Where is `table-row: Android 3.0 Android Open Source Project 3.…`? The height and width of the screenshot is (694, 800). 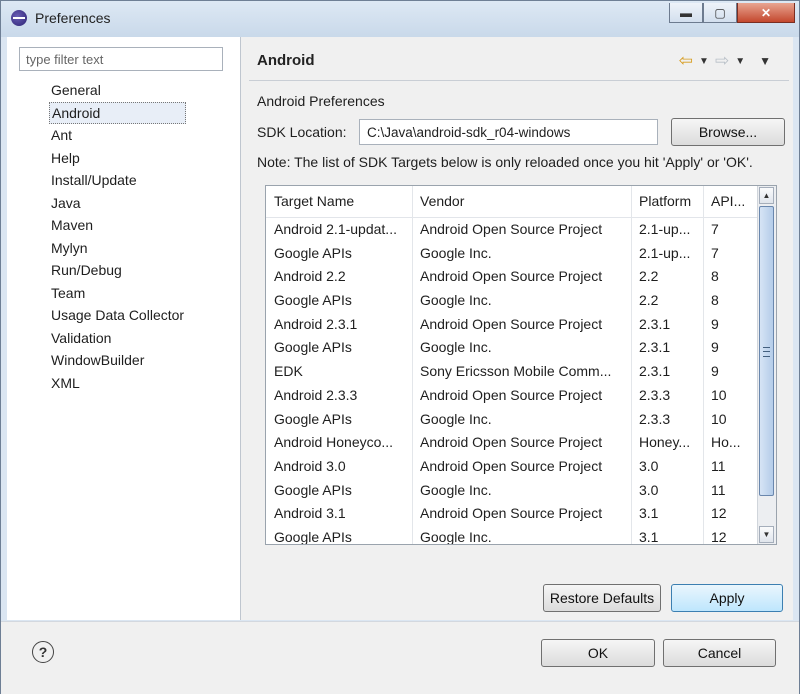 table-row: Android 3.0 Android Open Source Project 3.… is located at coordinates (512, 467).